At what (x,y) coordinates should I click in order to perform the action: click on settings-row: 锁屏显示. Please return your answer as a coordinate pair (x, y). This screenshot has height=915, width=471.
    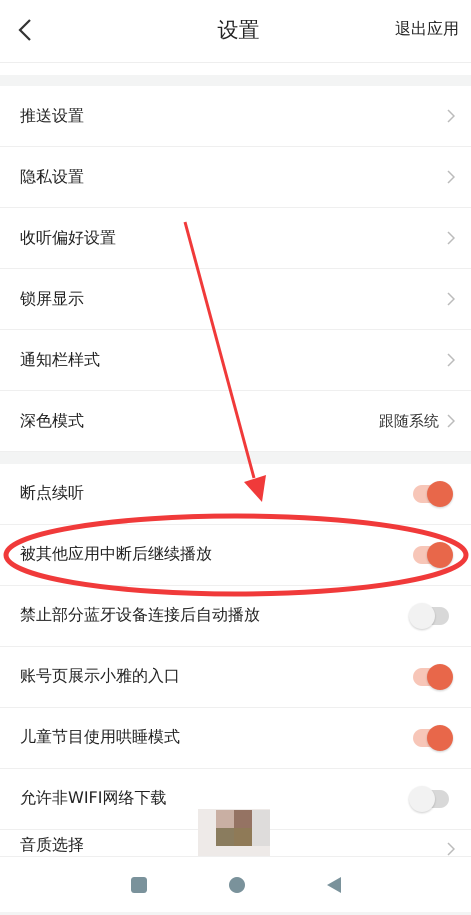
    Looking at the image, I should click on (235, 299).